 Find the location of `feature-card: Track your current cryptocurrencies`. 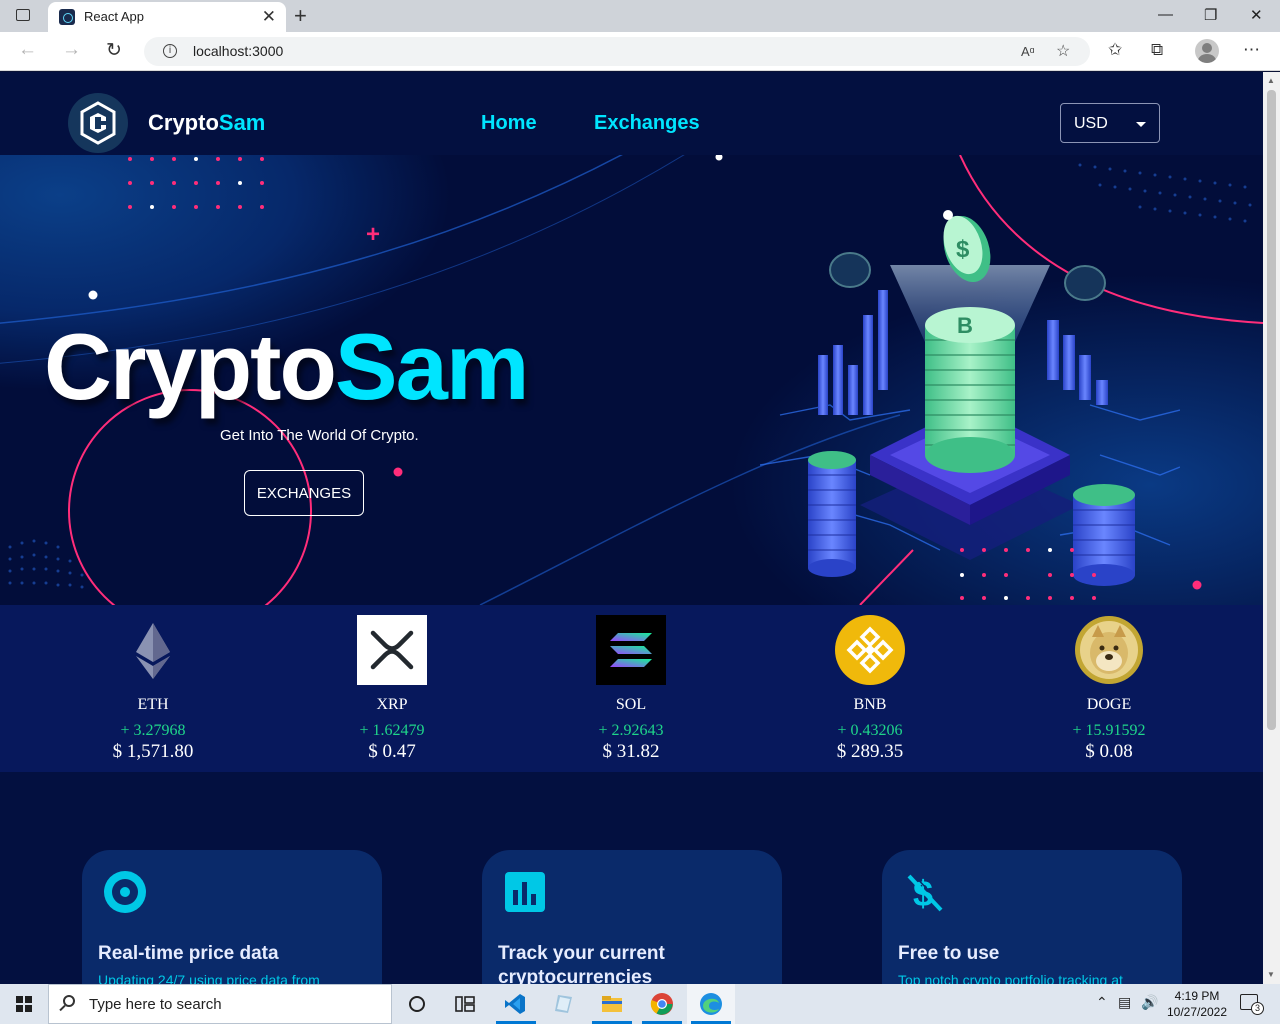

feature-card: Track your current cryptocurrencies is located at coordinates (632, 917).